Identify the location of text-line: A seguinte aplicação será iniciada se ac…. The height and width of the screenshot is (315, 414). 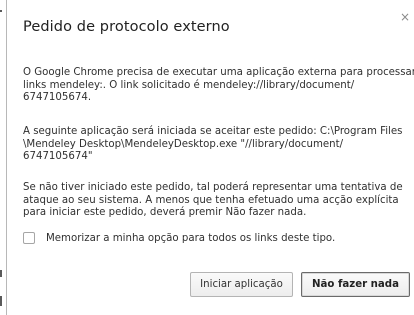
(213, 131).